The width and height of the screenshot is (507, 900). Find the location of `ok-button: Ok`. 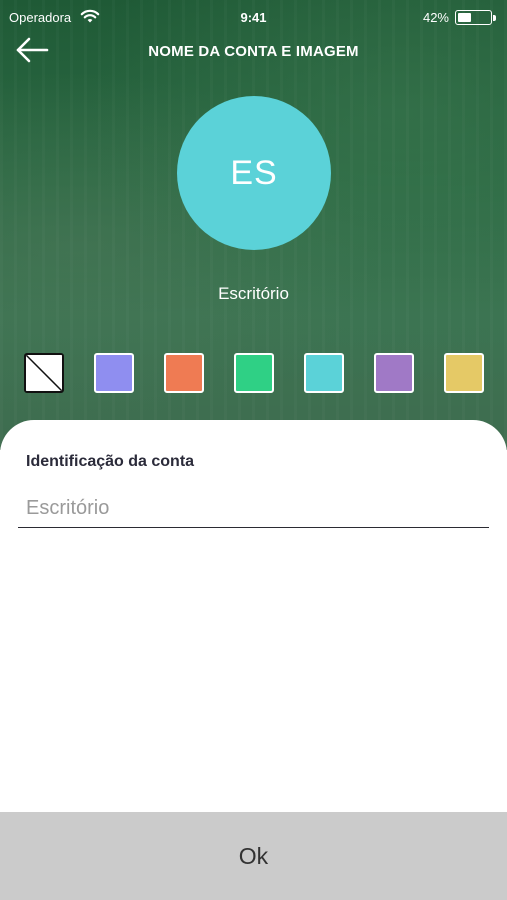

ok-button: Ok is located at coordinates (253, 856).